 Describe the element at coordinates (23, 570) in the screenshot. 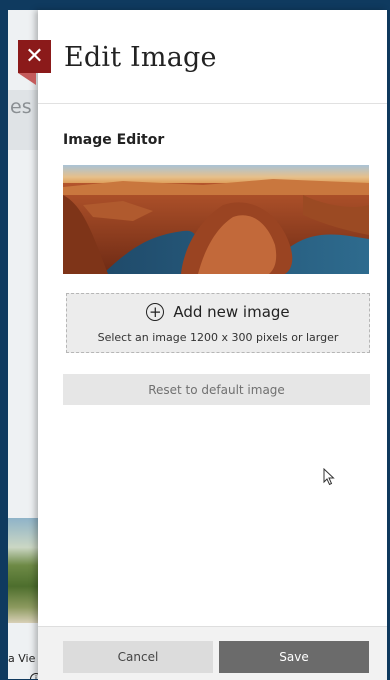

I see `background-tree-image` at that location.